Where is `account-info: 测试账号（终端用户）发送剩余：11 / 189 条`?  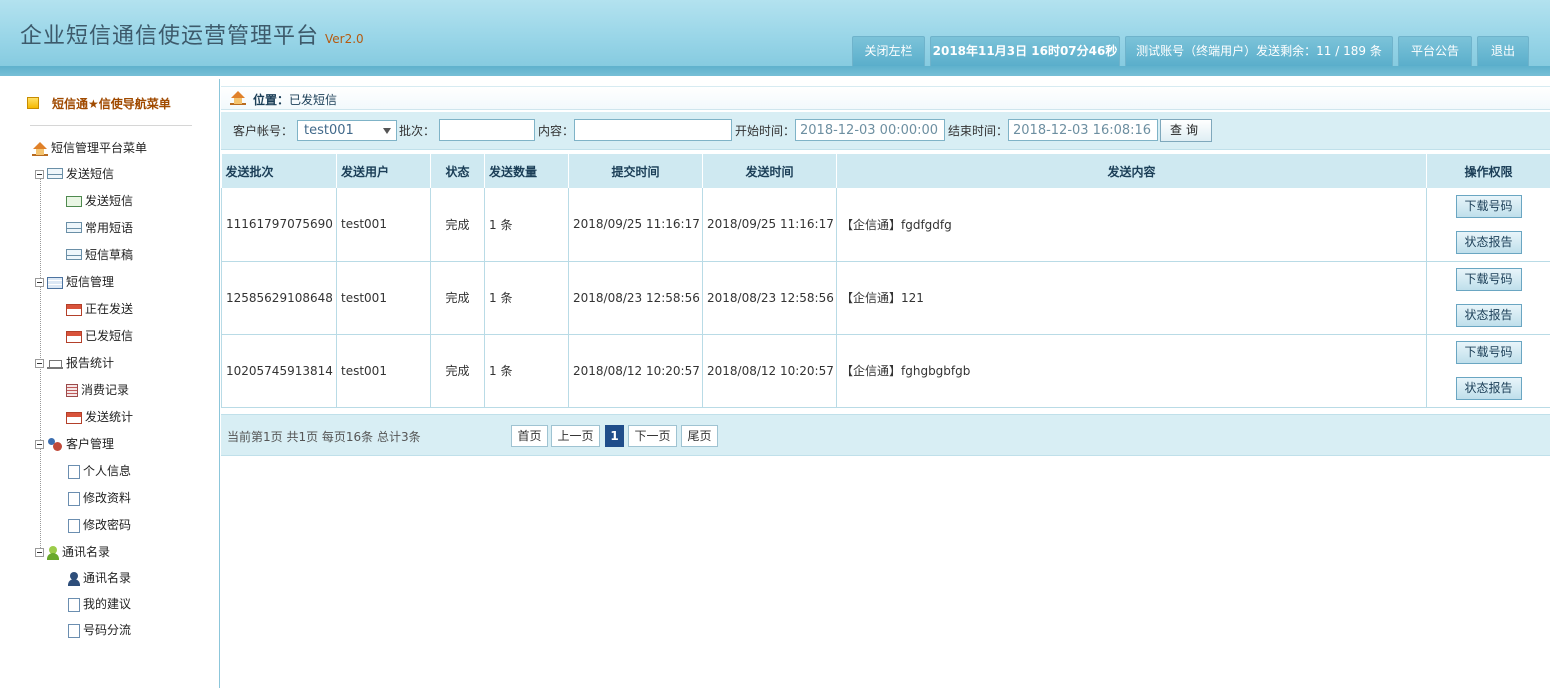 account-info: 测试账号（终端用户）发送剩余：11 / 189 条 is located at coordinates (1259, 51).